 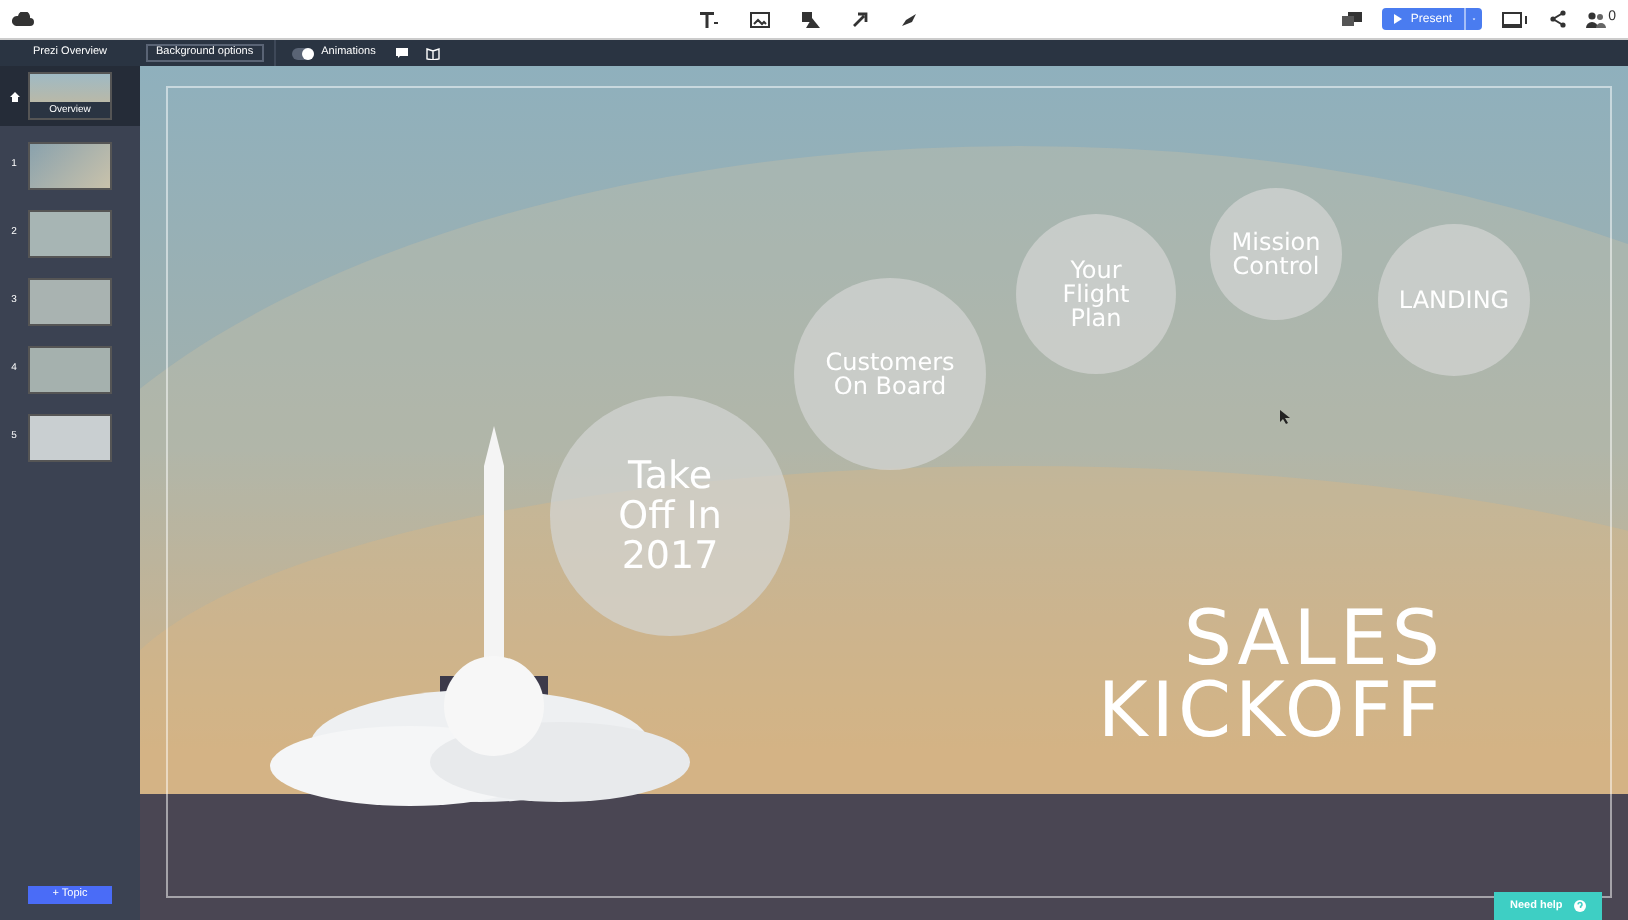 What do you see at coordinates (708, 19) in the screenshot?
I see `text-tool-icon` at bounding box center [708, 19].